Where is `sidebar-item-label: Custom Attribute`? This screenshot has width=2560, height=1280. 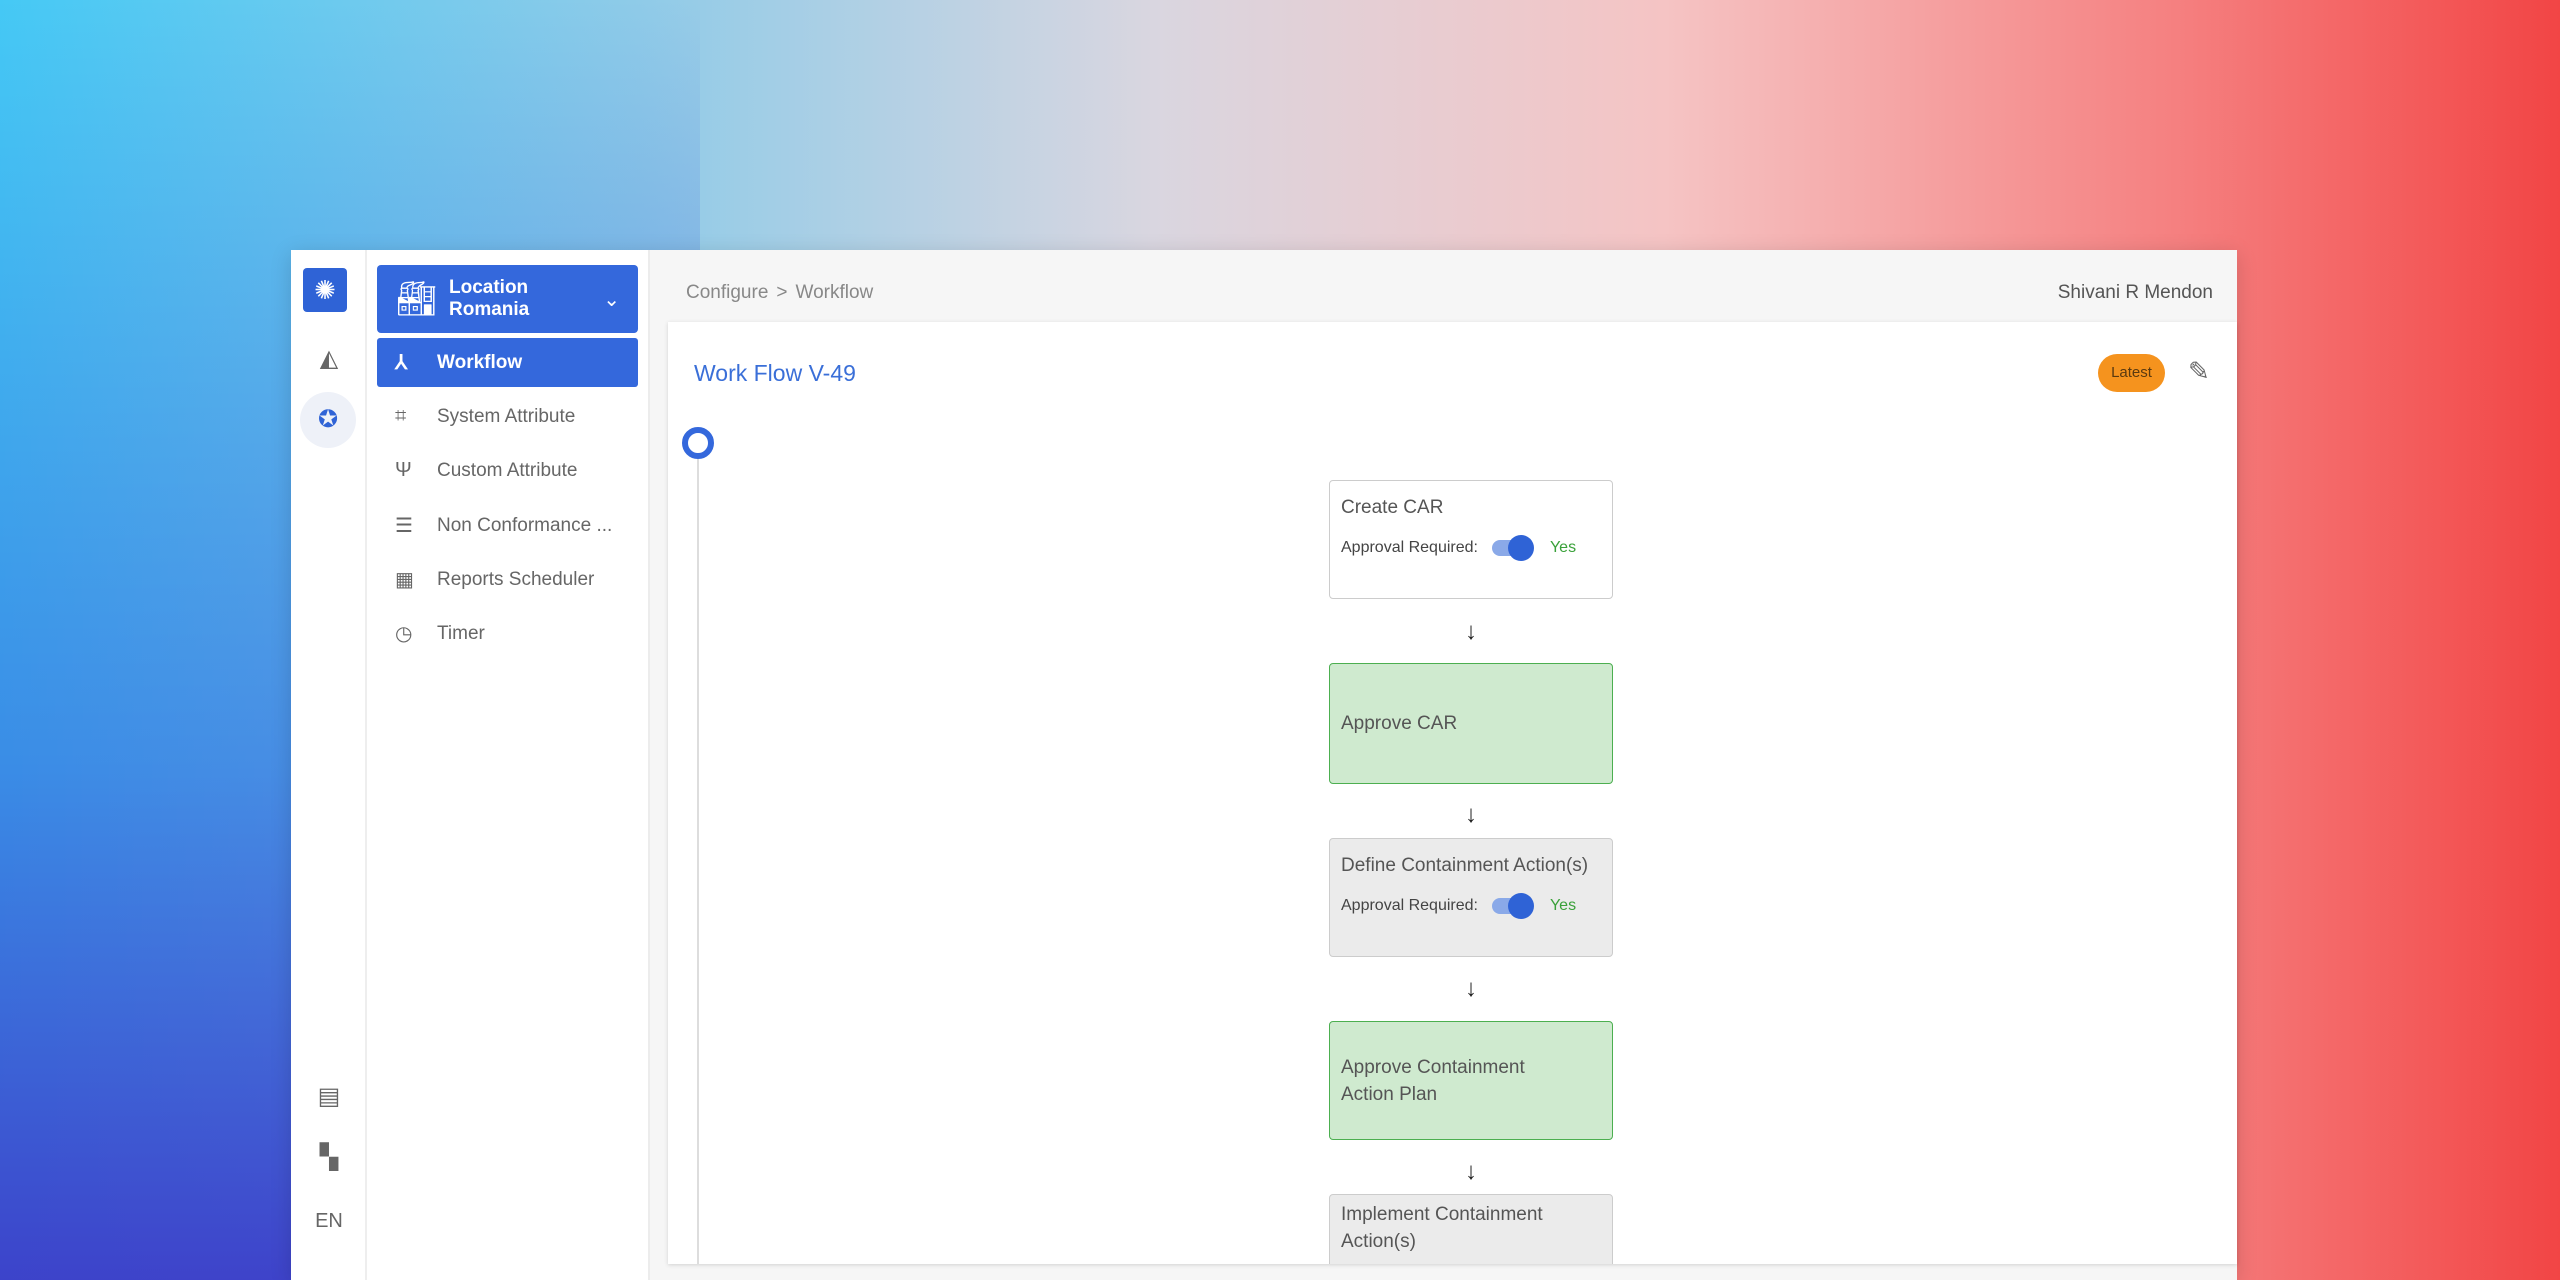
sidebar-item-label: Custom Attribute is located at coordinates (507, 470).